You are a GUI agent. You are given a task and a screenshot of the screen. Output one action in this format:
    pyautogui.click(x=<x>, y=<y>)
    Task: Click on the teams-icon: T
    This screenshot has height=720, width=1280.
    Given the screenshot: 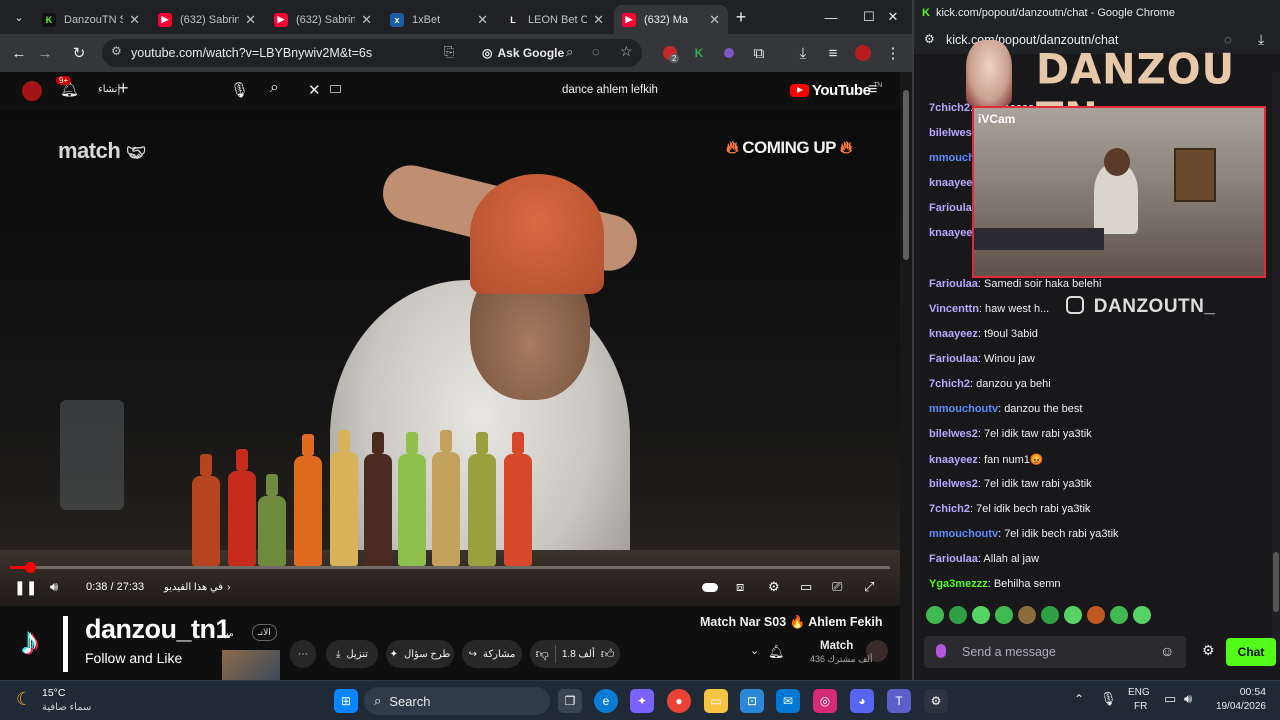 What is the action you would take?
    pyautogui.click(x=899, y=701)
    